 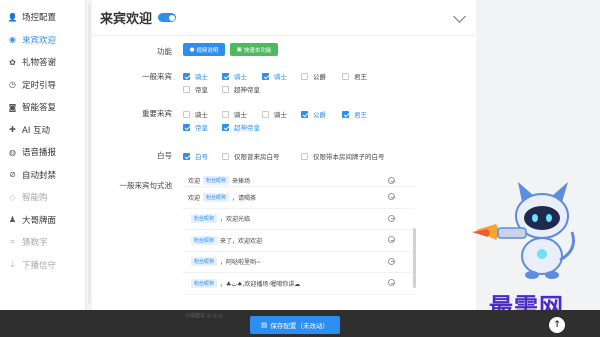 What do you see at coordinates (126, 19) in the screenshot?
I see `page-title: 来宾欢迎` at bounding box center [126, 19].